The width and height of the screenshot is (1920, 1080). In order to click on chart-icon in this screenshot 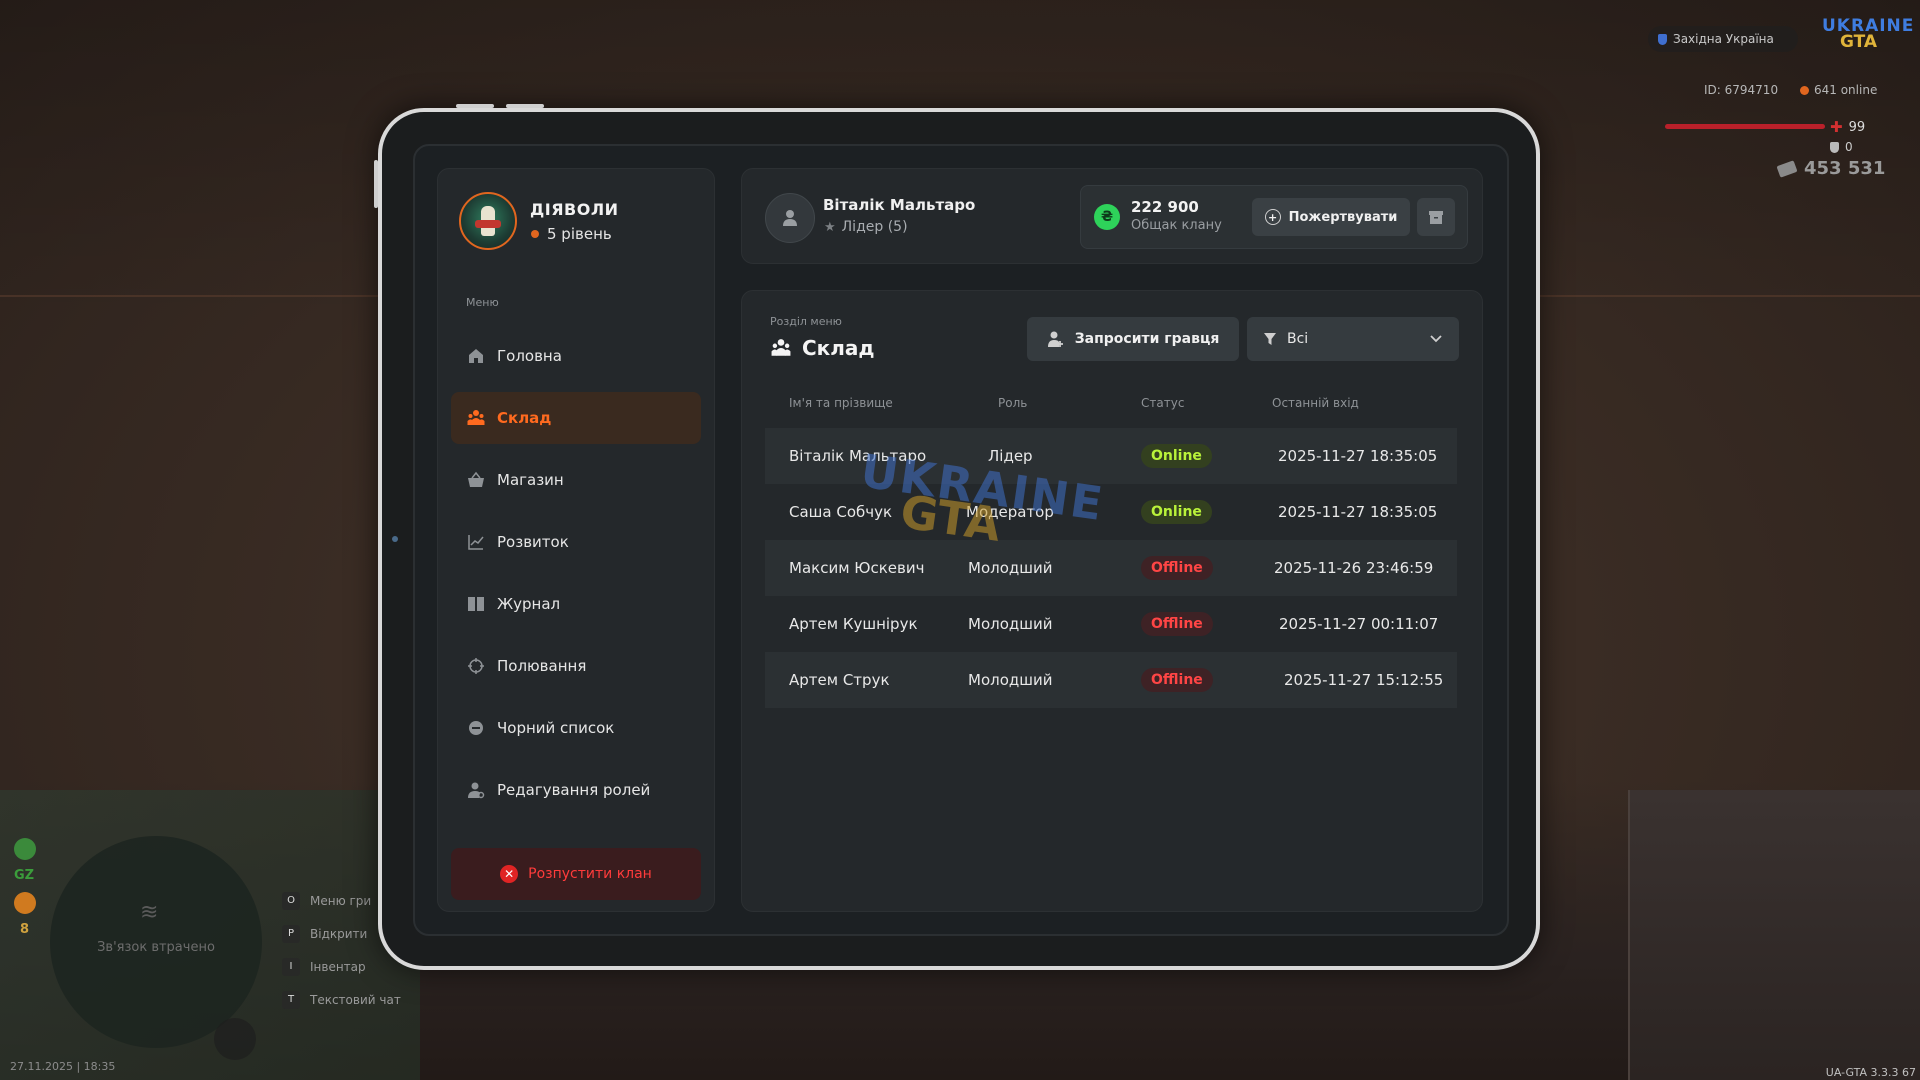, I will do `click(476, 542)`.